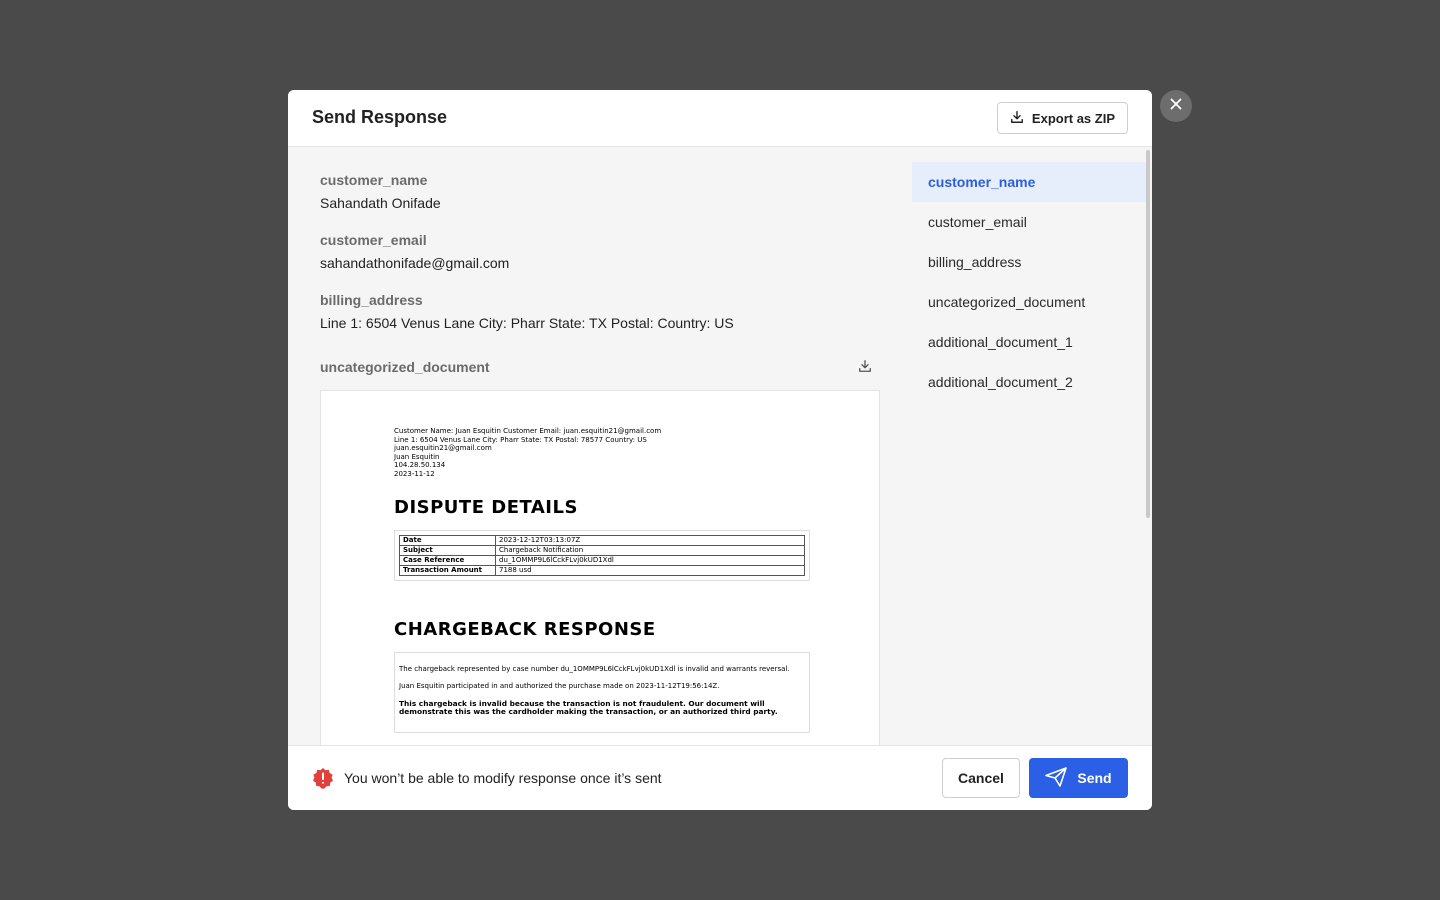  Describe the element at coordinates (1148, 334) in the screenshot. I see `scrollbar` at that location.